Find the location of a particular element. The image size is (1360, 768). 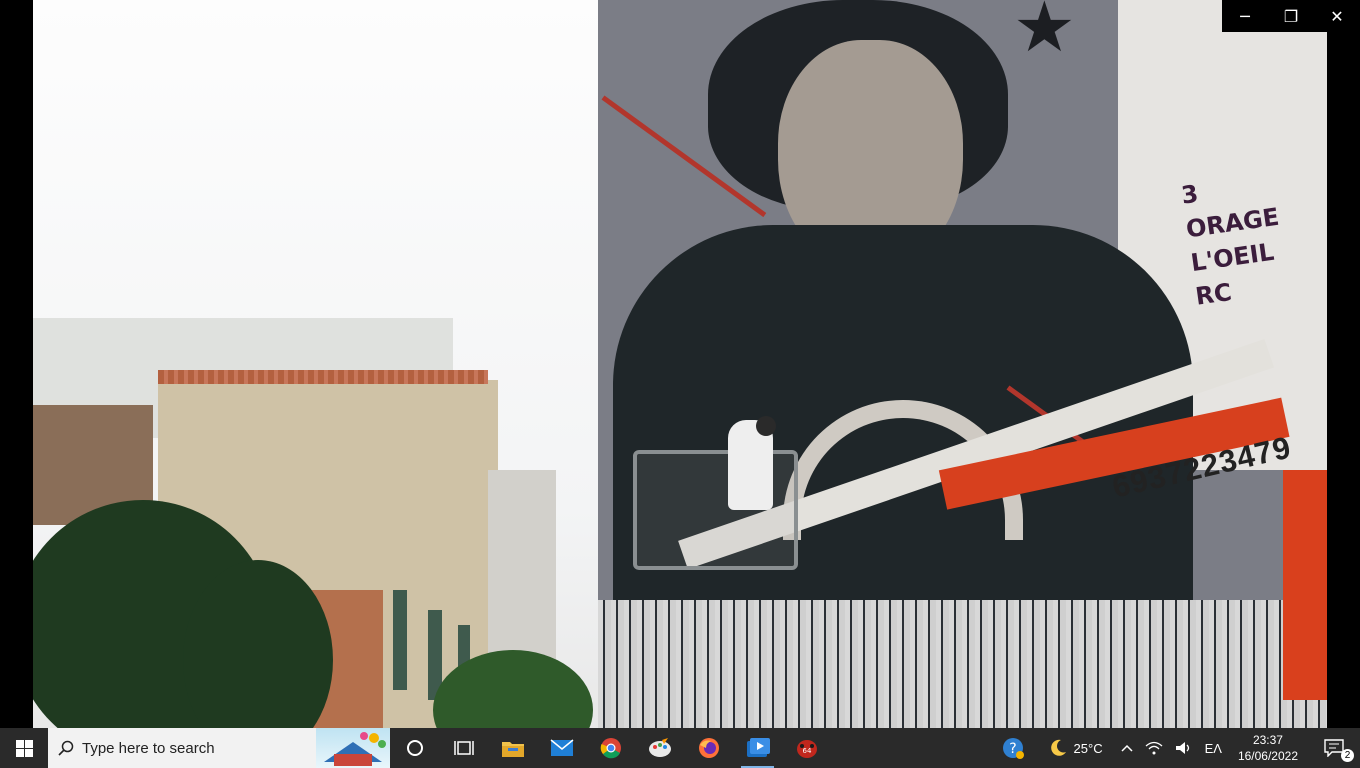

windows-logo-icon is located at coordinates (24, 748).